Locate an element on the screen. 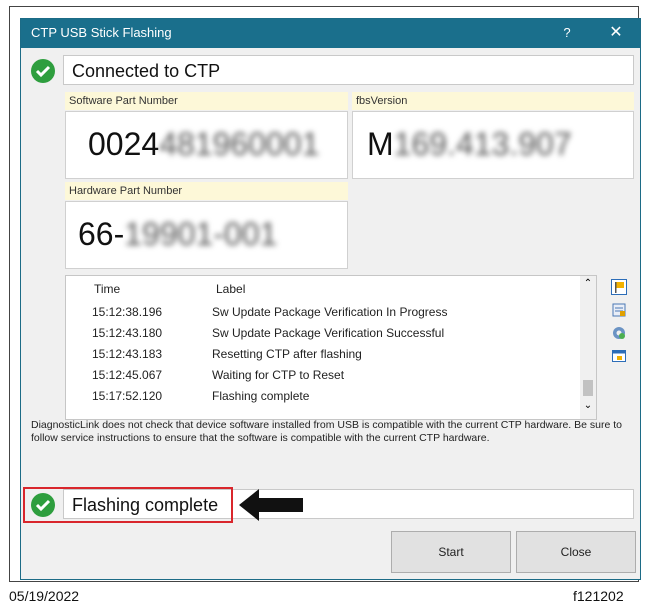 This screenshot has width=650, height=615. log-time: 15:12:43.180 is located at coordinates (127, 333).